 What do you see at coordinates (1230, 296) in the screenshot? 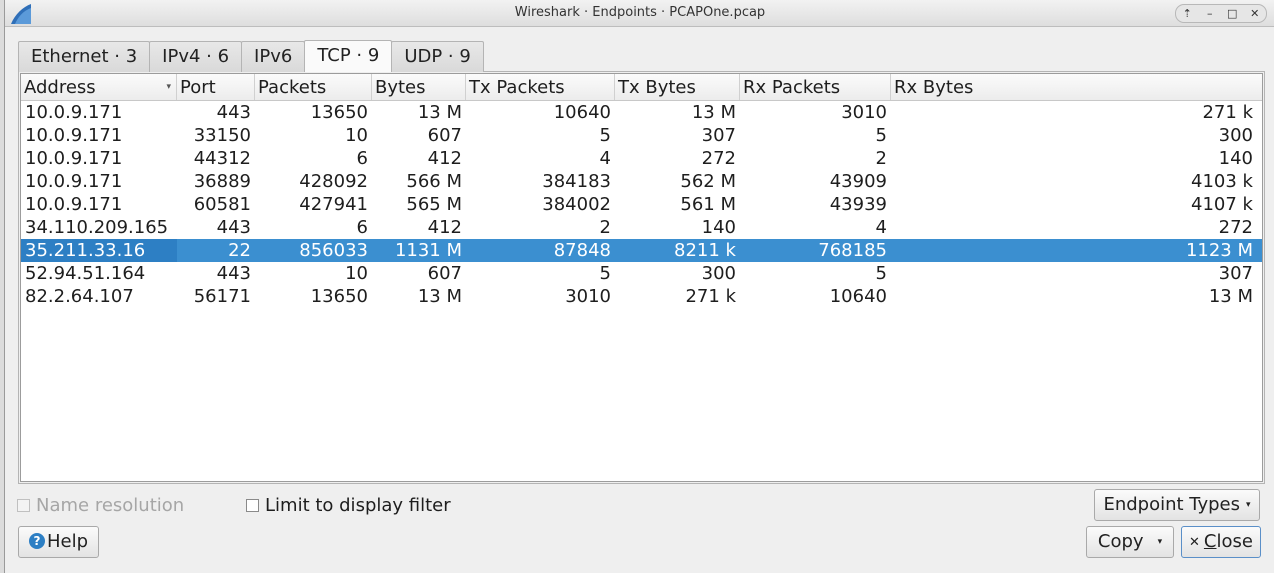
I see `cell-rx-bytes: 13 M` at bounding box center [1230, 296].